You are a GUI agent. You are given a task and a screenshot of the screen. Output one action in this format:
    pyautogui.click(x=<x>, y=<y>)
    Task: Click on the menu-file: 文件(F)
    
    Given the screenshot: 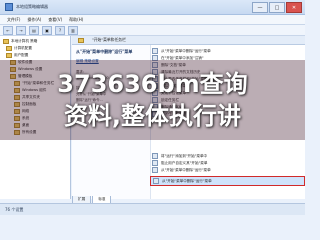 What is the action you would take?
    pyautogui.click(x=13, y=20)
    